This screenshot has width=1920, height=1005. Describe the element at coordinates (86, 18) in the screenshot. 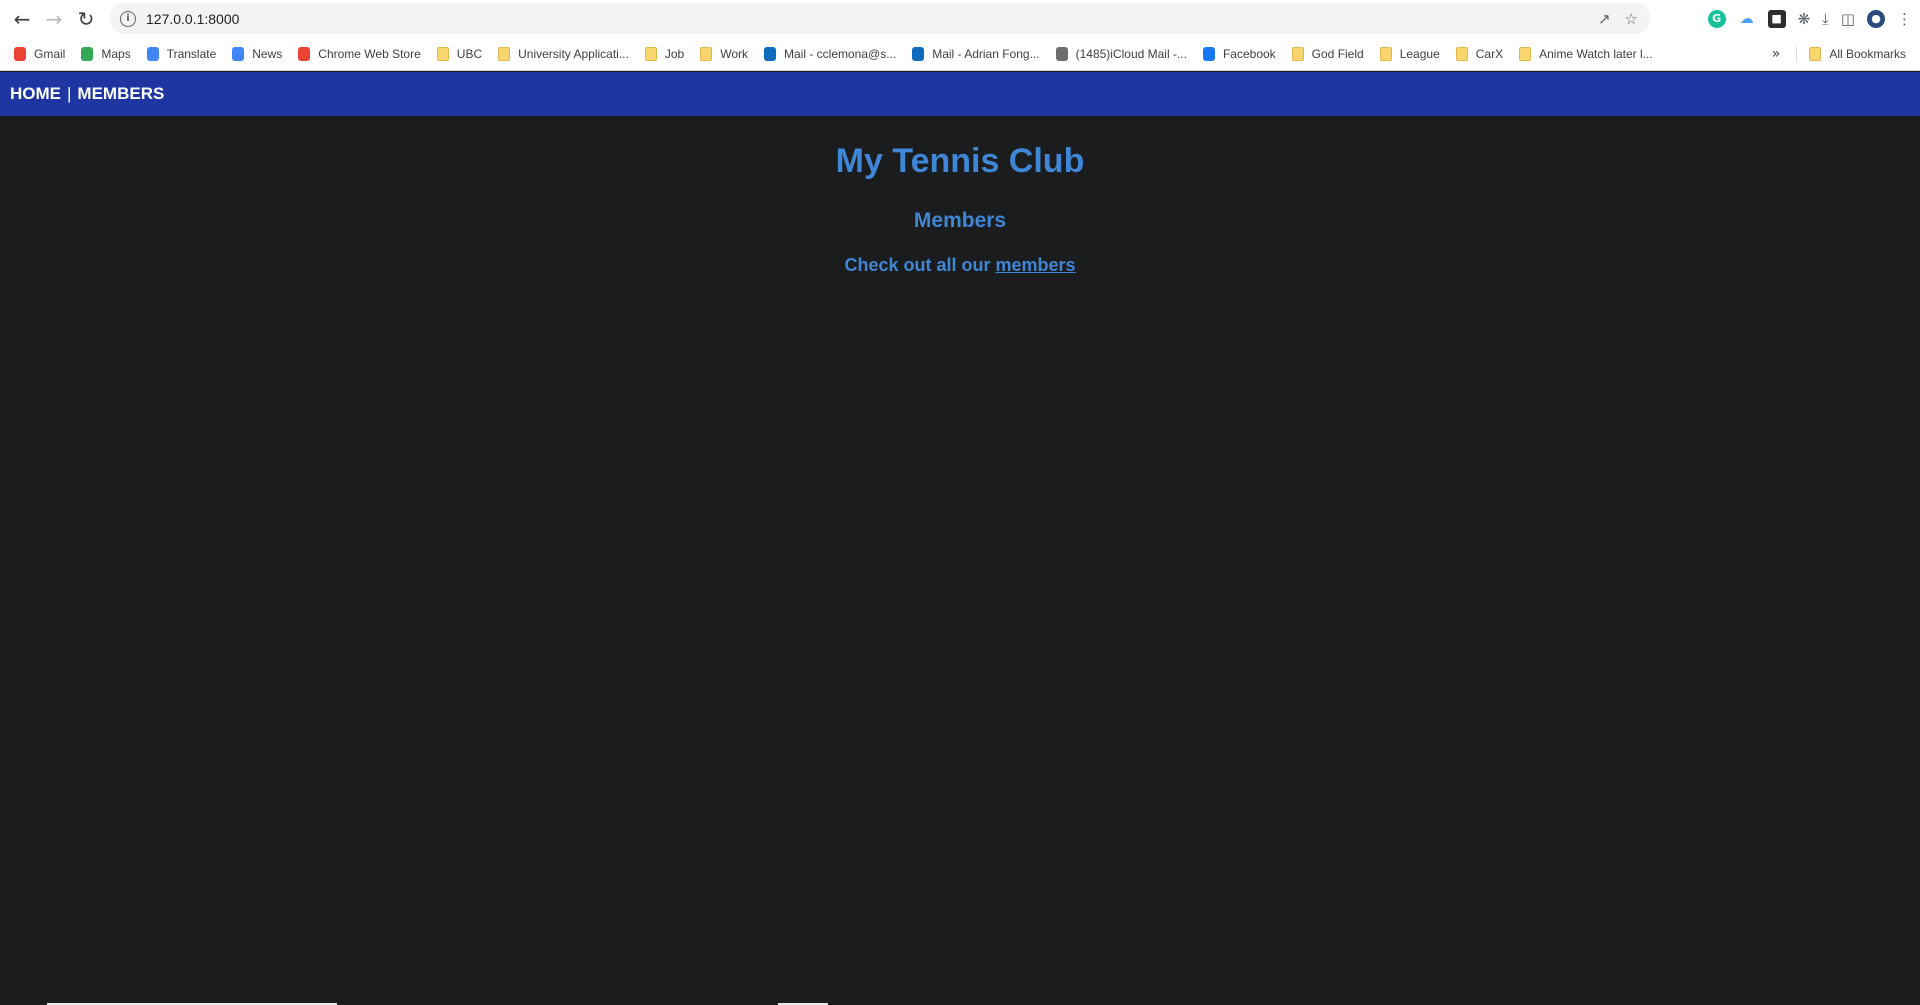

I see `reload-icon: ↻` at that location.